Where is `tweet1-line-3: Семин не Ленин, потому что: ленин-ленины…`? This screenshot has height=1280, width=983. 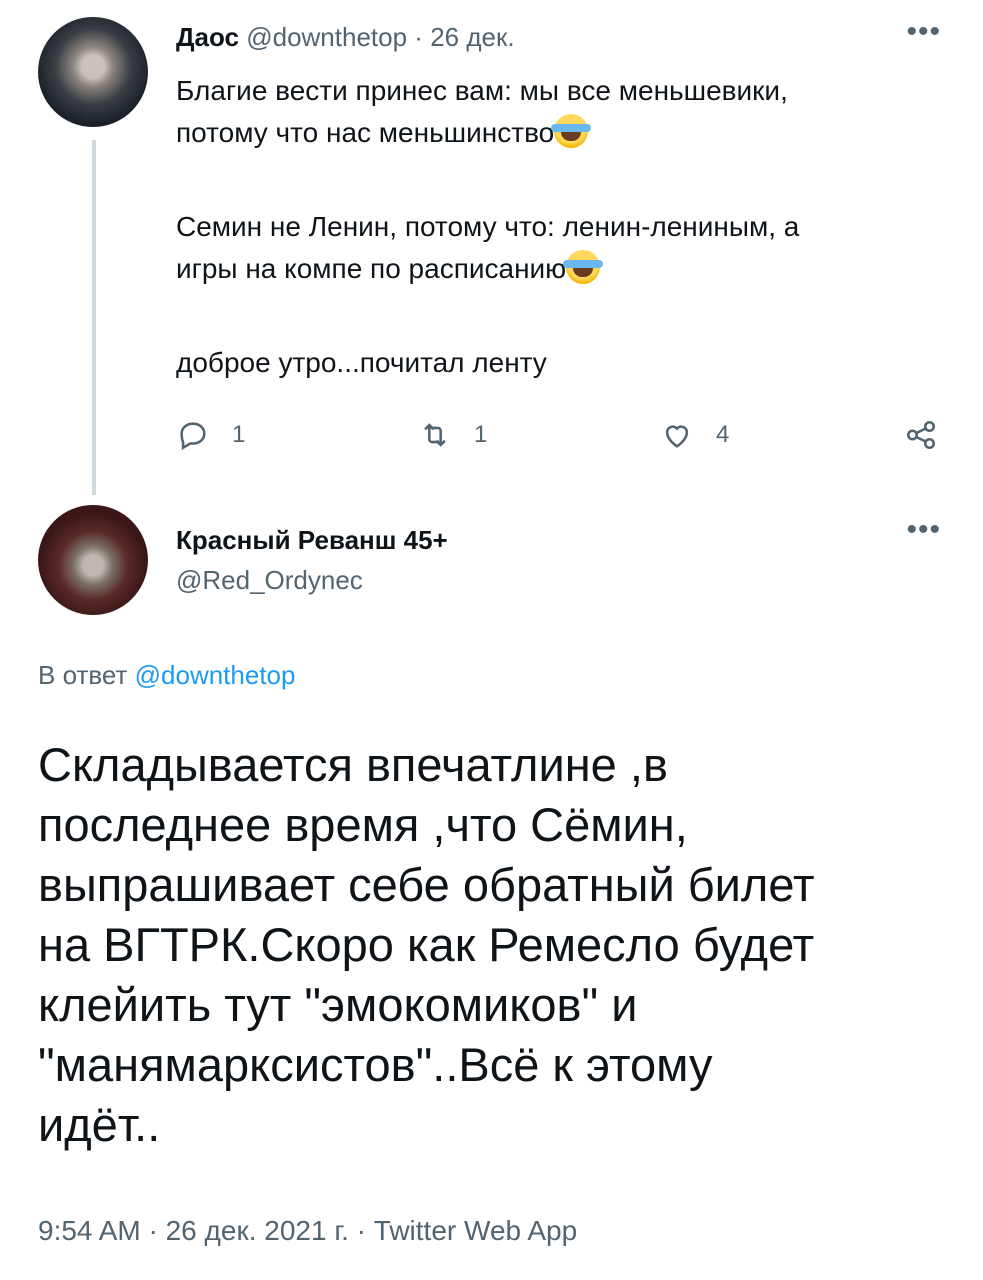 tweet1-line-3: Семин не Ленин, потому что: ленин-ленины… is located at coordinates (488, 226).